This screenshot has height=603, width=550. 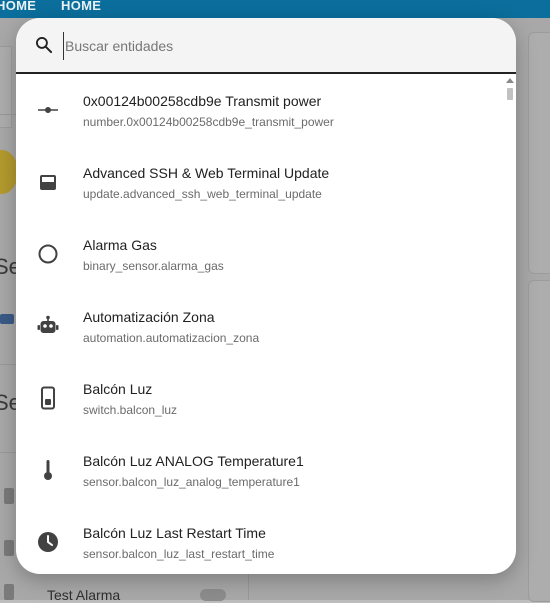 I want to click on entity-name: 0x00124b00258cdb9e Transmit power, so click(x=202, y=101).